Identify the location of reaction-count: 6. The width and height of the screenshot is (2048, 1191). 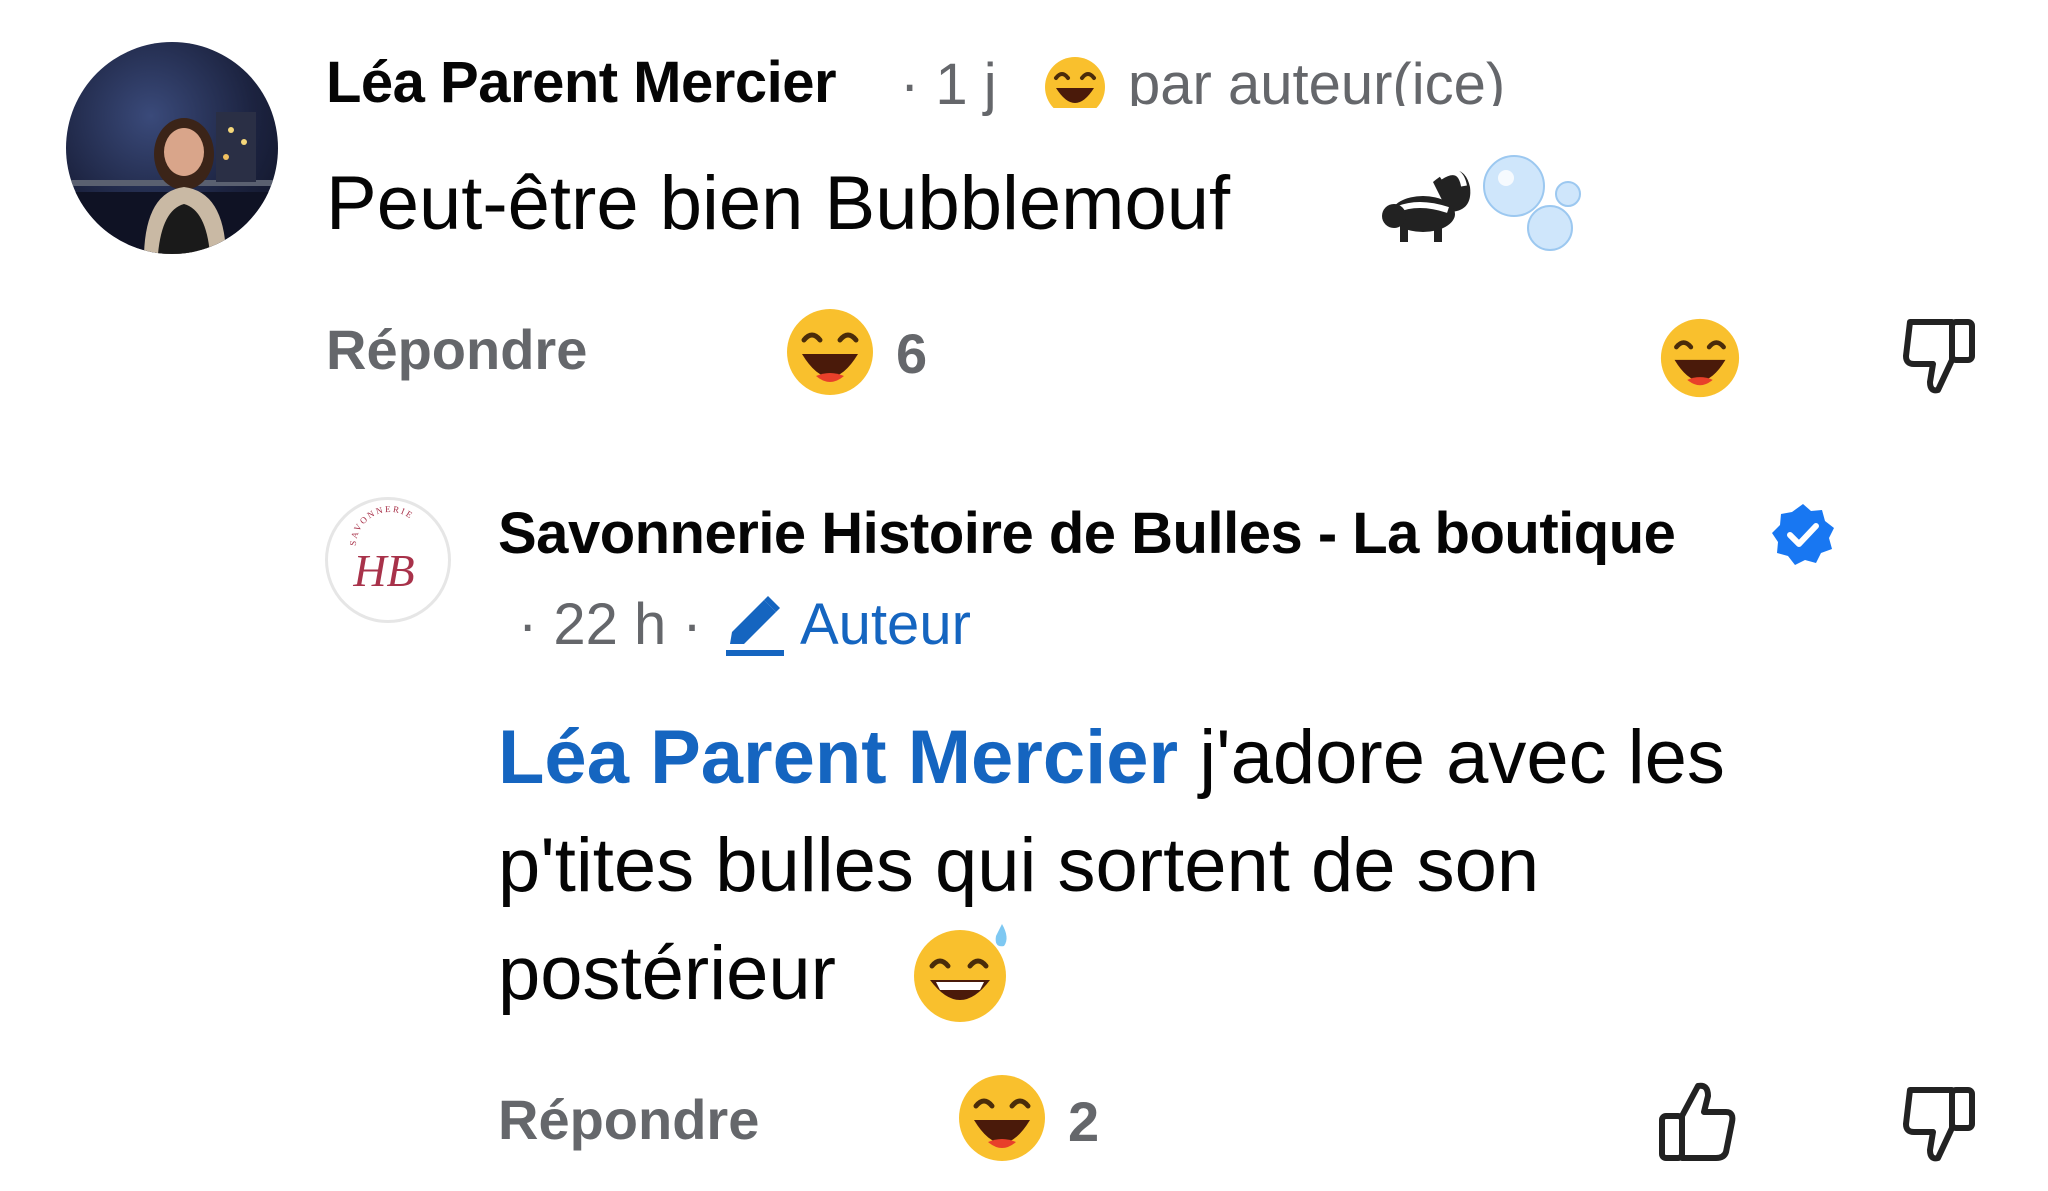
(911, 354).